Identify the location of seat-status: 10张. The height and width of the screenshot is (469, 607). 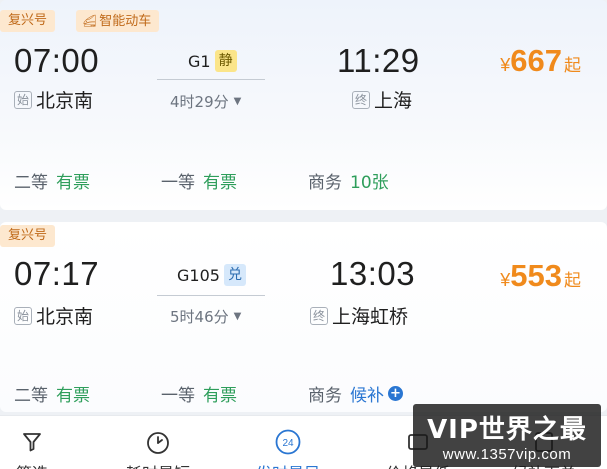
(369, 183).